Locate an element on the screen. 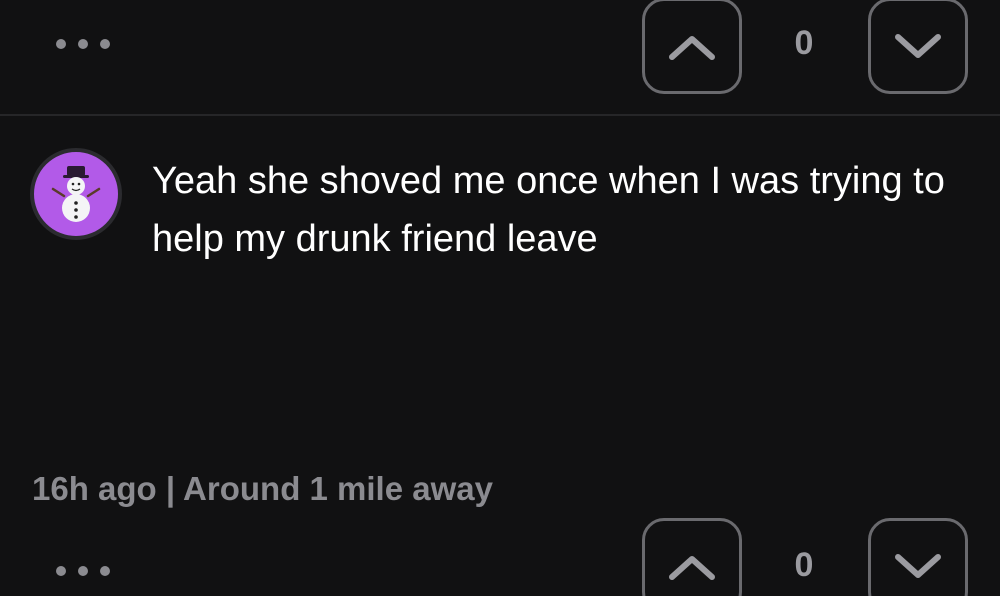 The width and height of the screenshot is (1000, 596). snowman-icon is located at coordinates (76, 194).